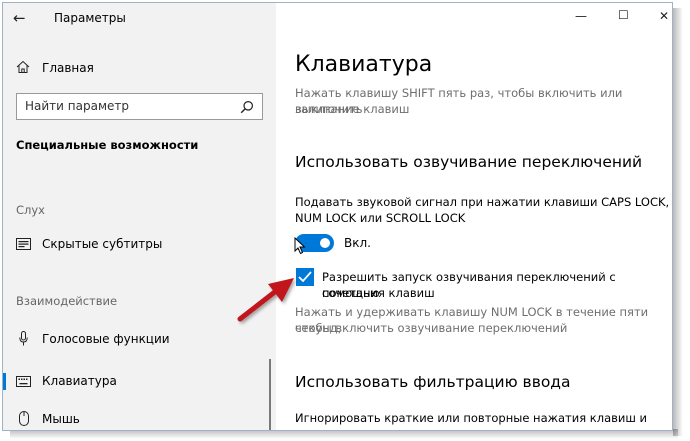 This screenshot has height=441, width=690. What do you see at coordinates (106, 339) in the screenshot?
I see `sidebar-item-speech-label: Голосовые функции` at bounding box center [106, 339].